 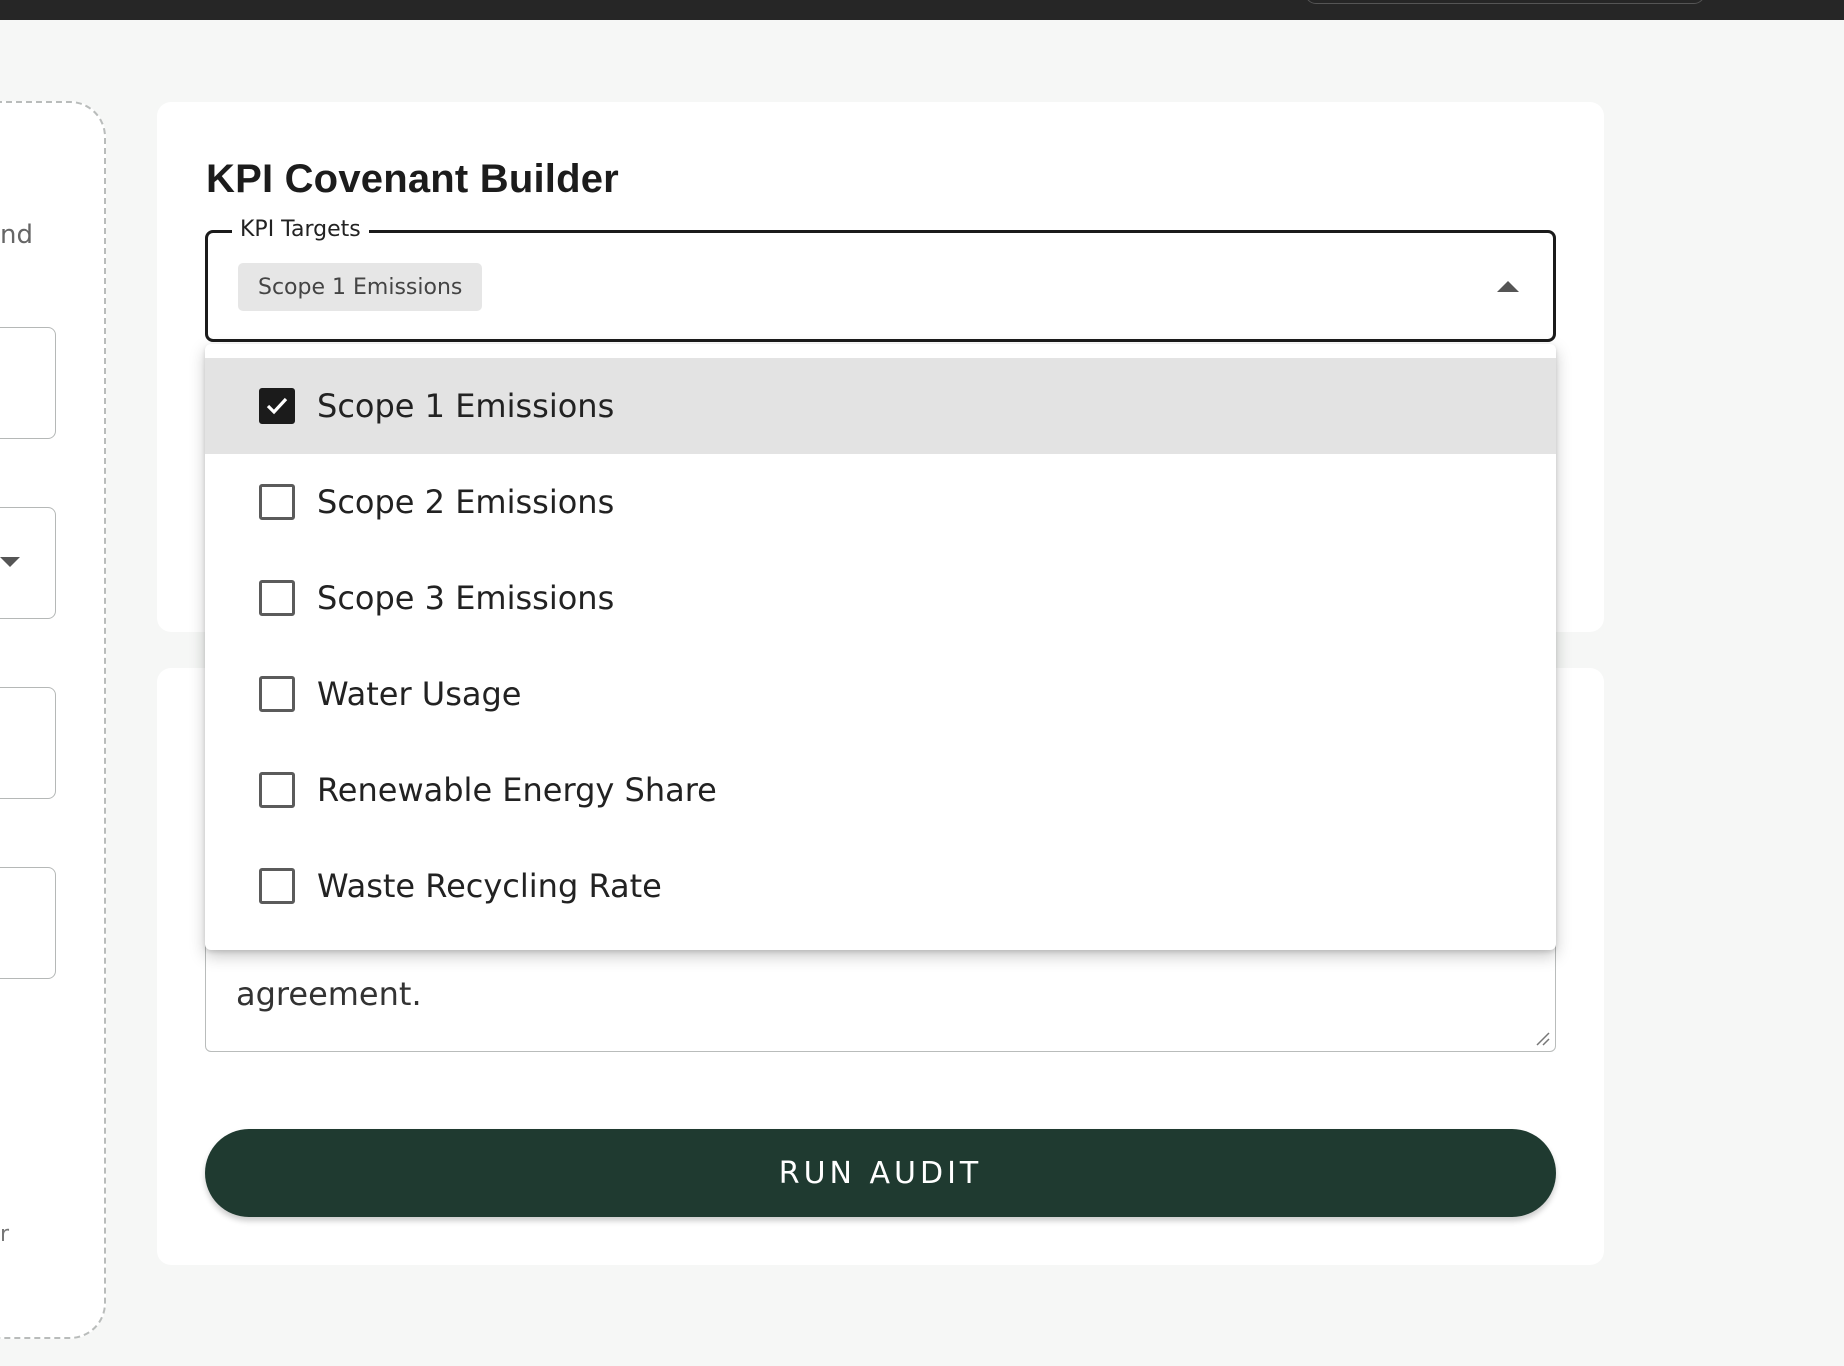 I want to click on menu-item-scope-1: Scope 1 Emissions, so click(x=880, y=406).